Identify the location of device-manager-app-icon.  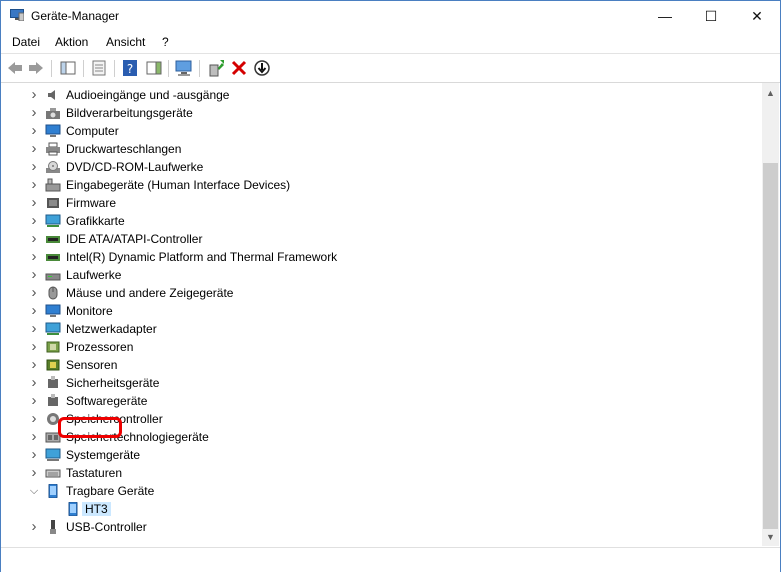
(17, 15).